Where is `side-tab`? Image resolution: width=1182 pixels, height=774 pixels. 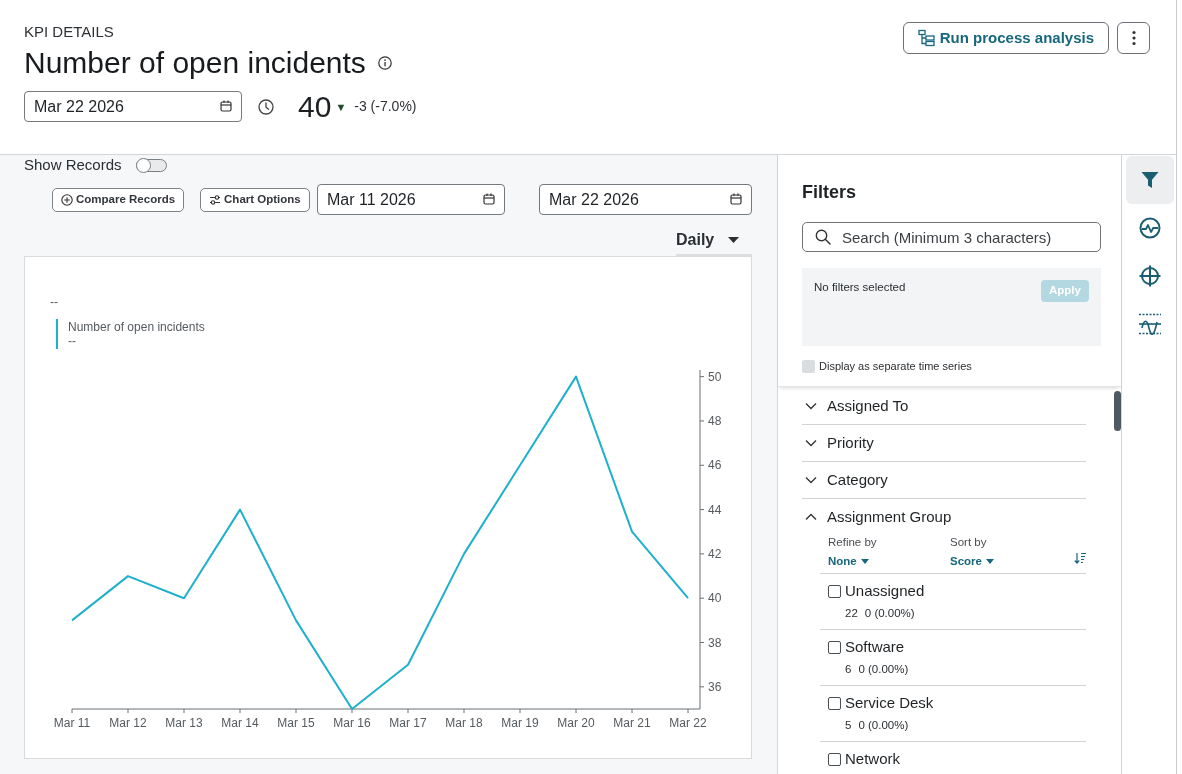
side-tab is located at coordinates (1150, 180).